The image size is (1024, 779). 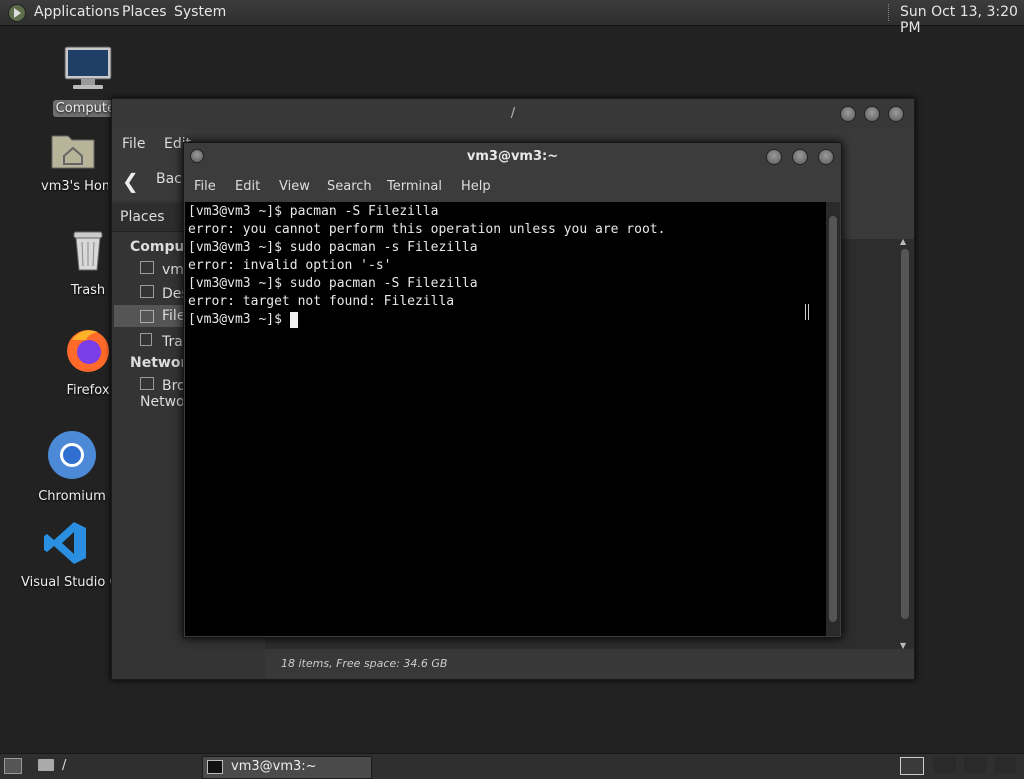 What do you see at coordinates (142, 217) in the screenshot?
I see `sidebar-header: Places` at bounding box center [142, 217].